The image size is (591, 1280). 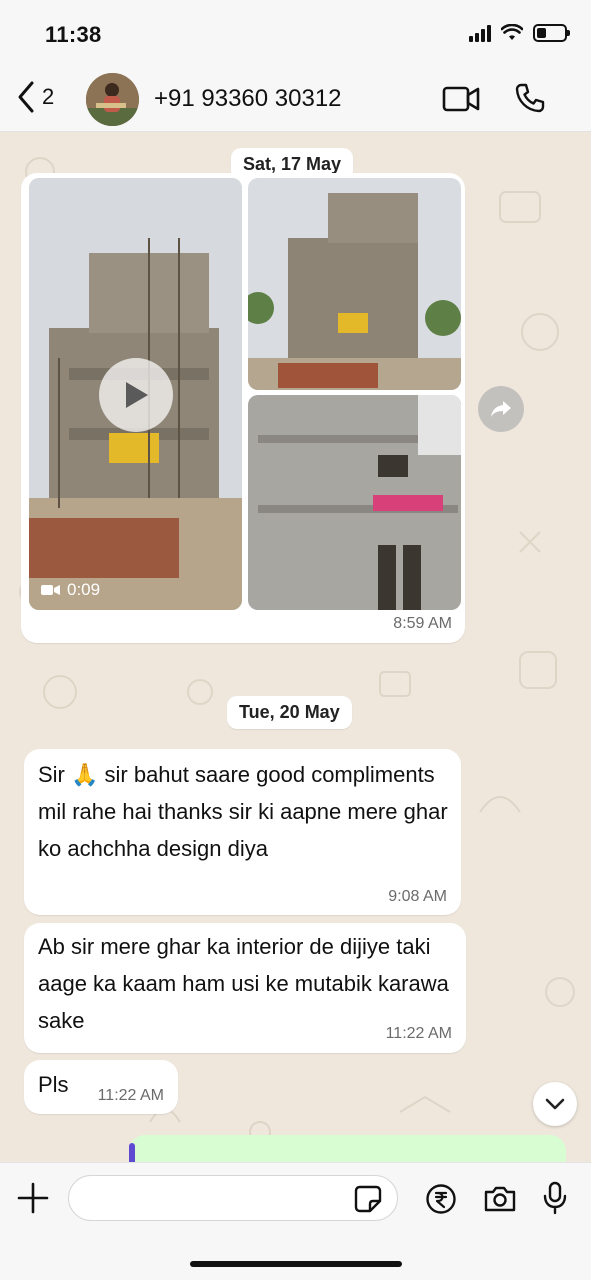 I want to click on unread-count: 2, so click(x=48, y=96).